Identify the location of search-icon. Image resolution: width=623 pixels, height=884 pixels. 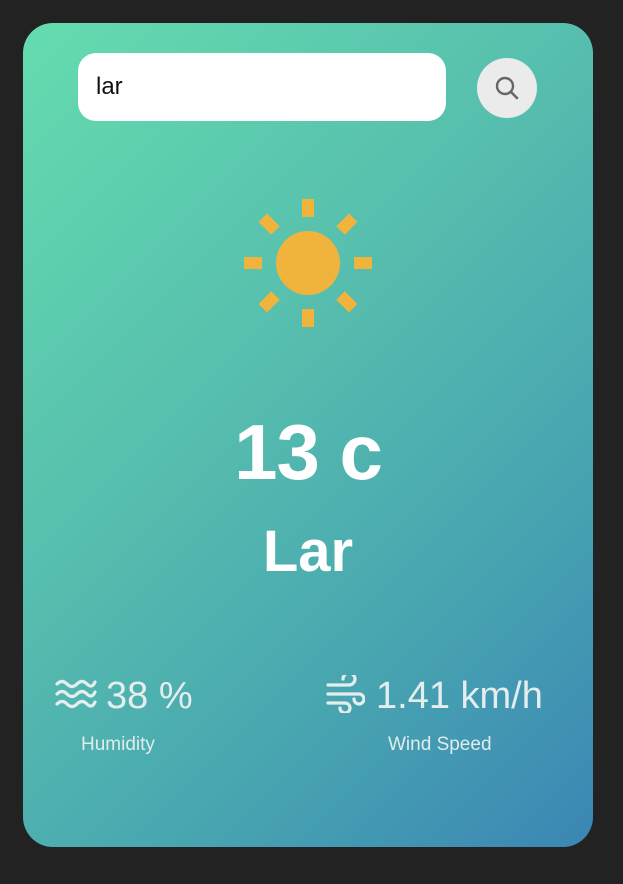
(507, 88).